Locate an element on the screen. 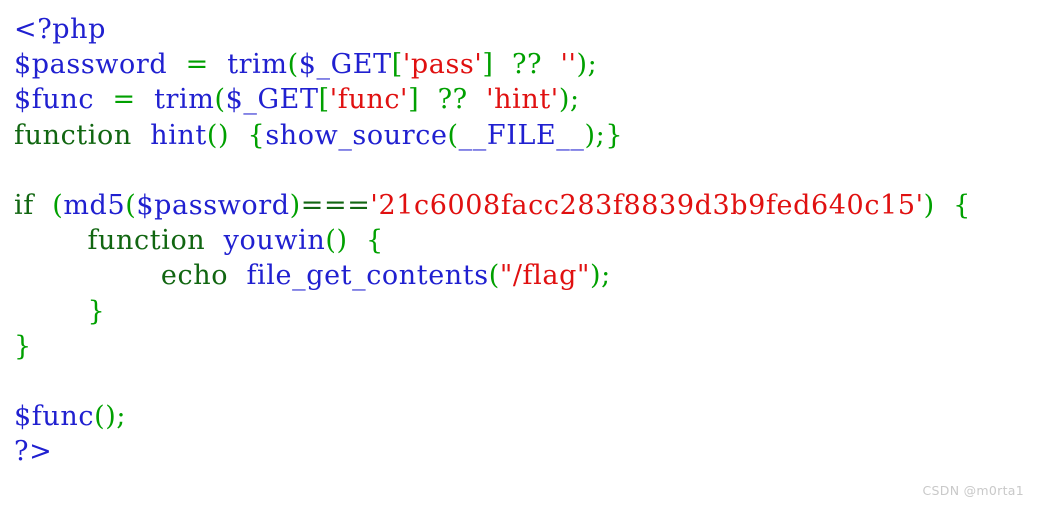 The width and height of the screenshot is (1038, 506). code-token: 'hint' is located at coordinates (522, 100).